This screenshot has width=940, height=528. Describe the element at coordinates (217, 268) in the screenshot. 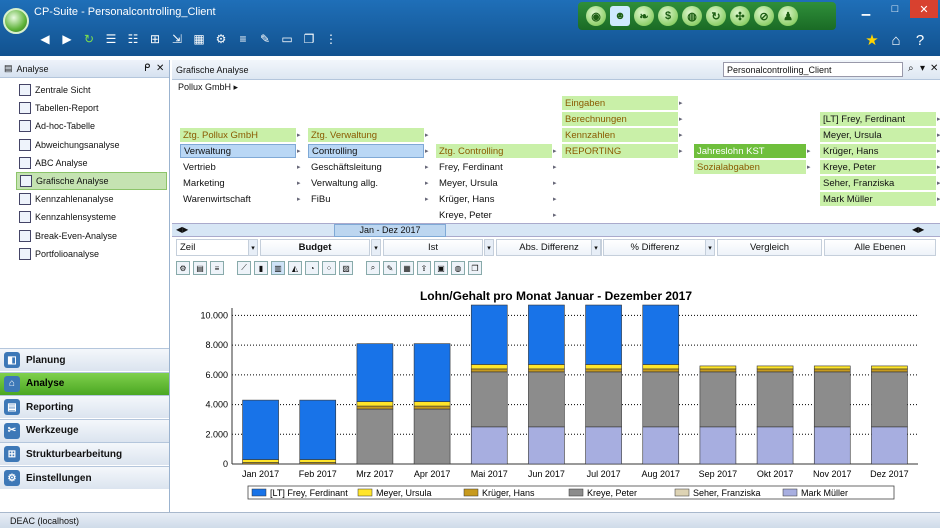

I see `chart-legend-icon: ≡` at that location.